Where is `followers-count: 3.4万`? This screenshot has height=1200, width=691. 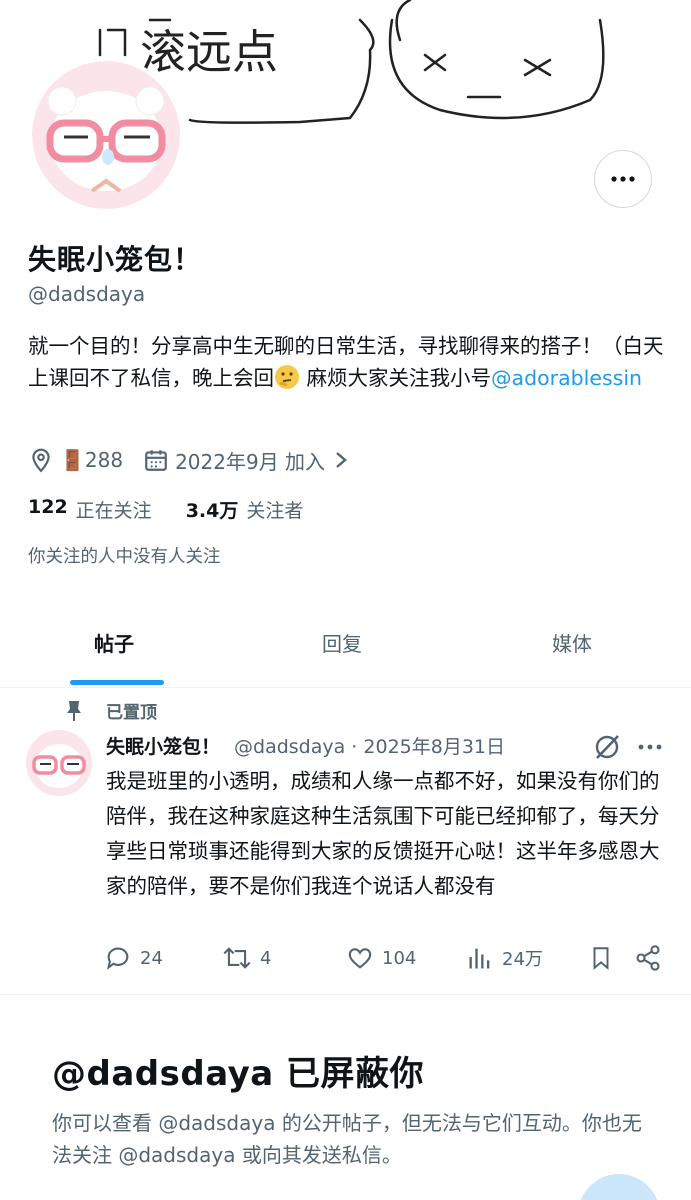 followers-count: 3.4万 is located at coordinates (212, 511).